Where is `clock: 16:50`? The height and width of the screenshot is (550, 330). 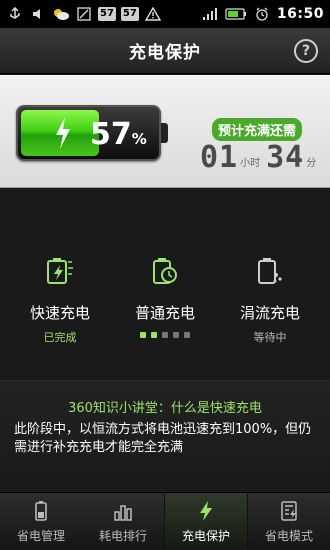
clock: 16:50 is located at coordinates (300, 14).